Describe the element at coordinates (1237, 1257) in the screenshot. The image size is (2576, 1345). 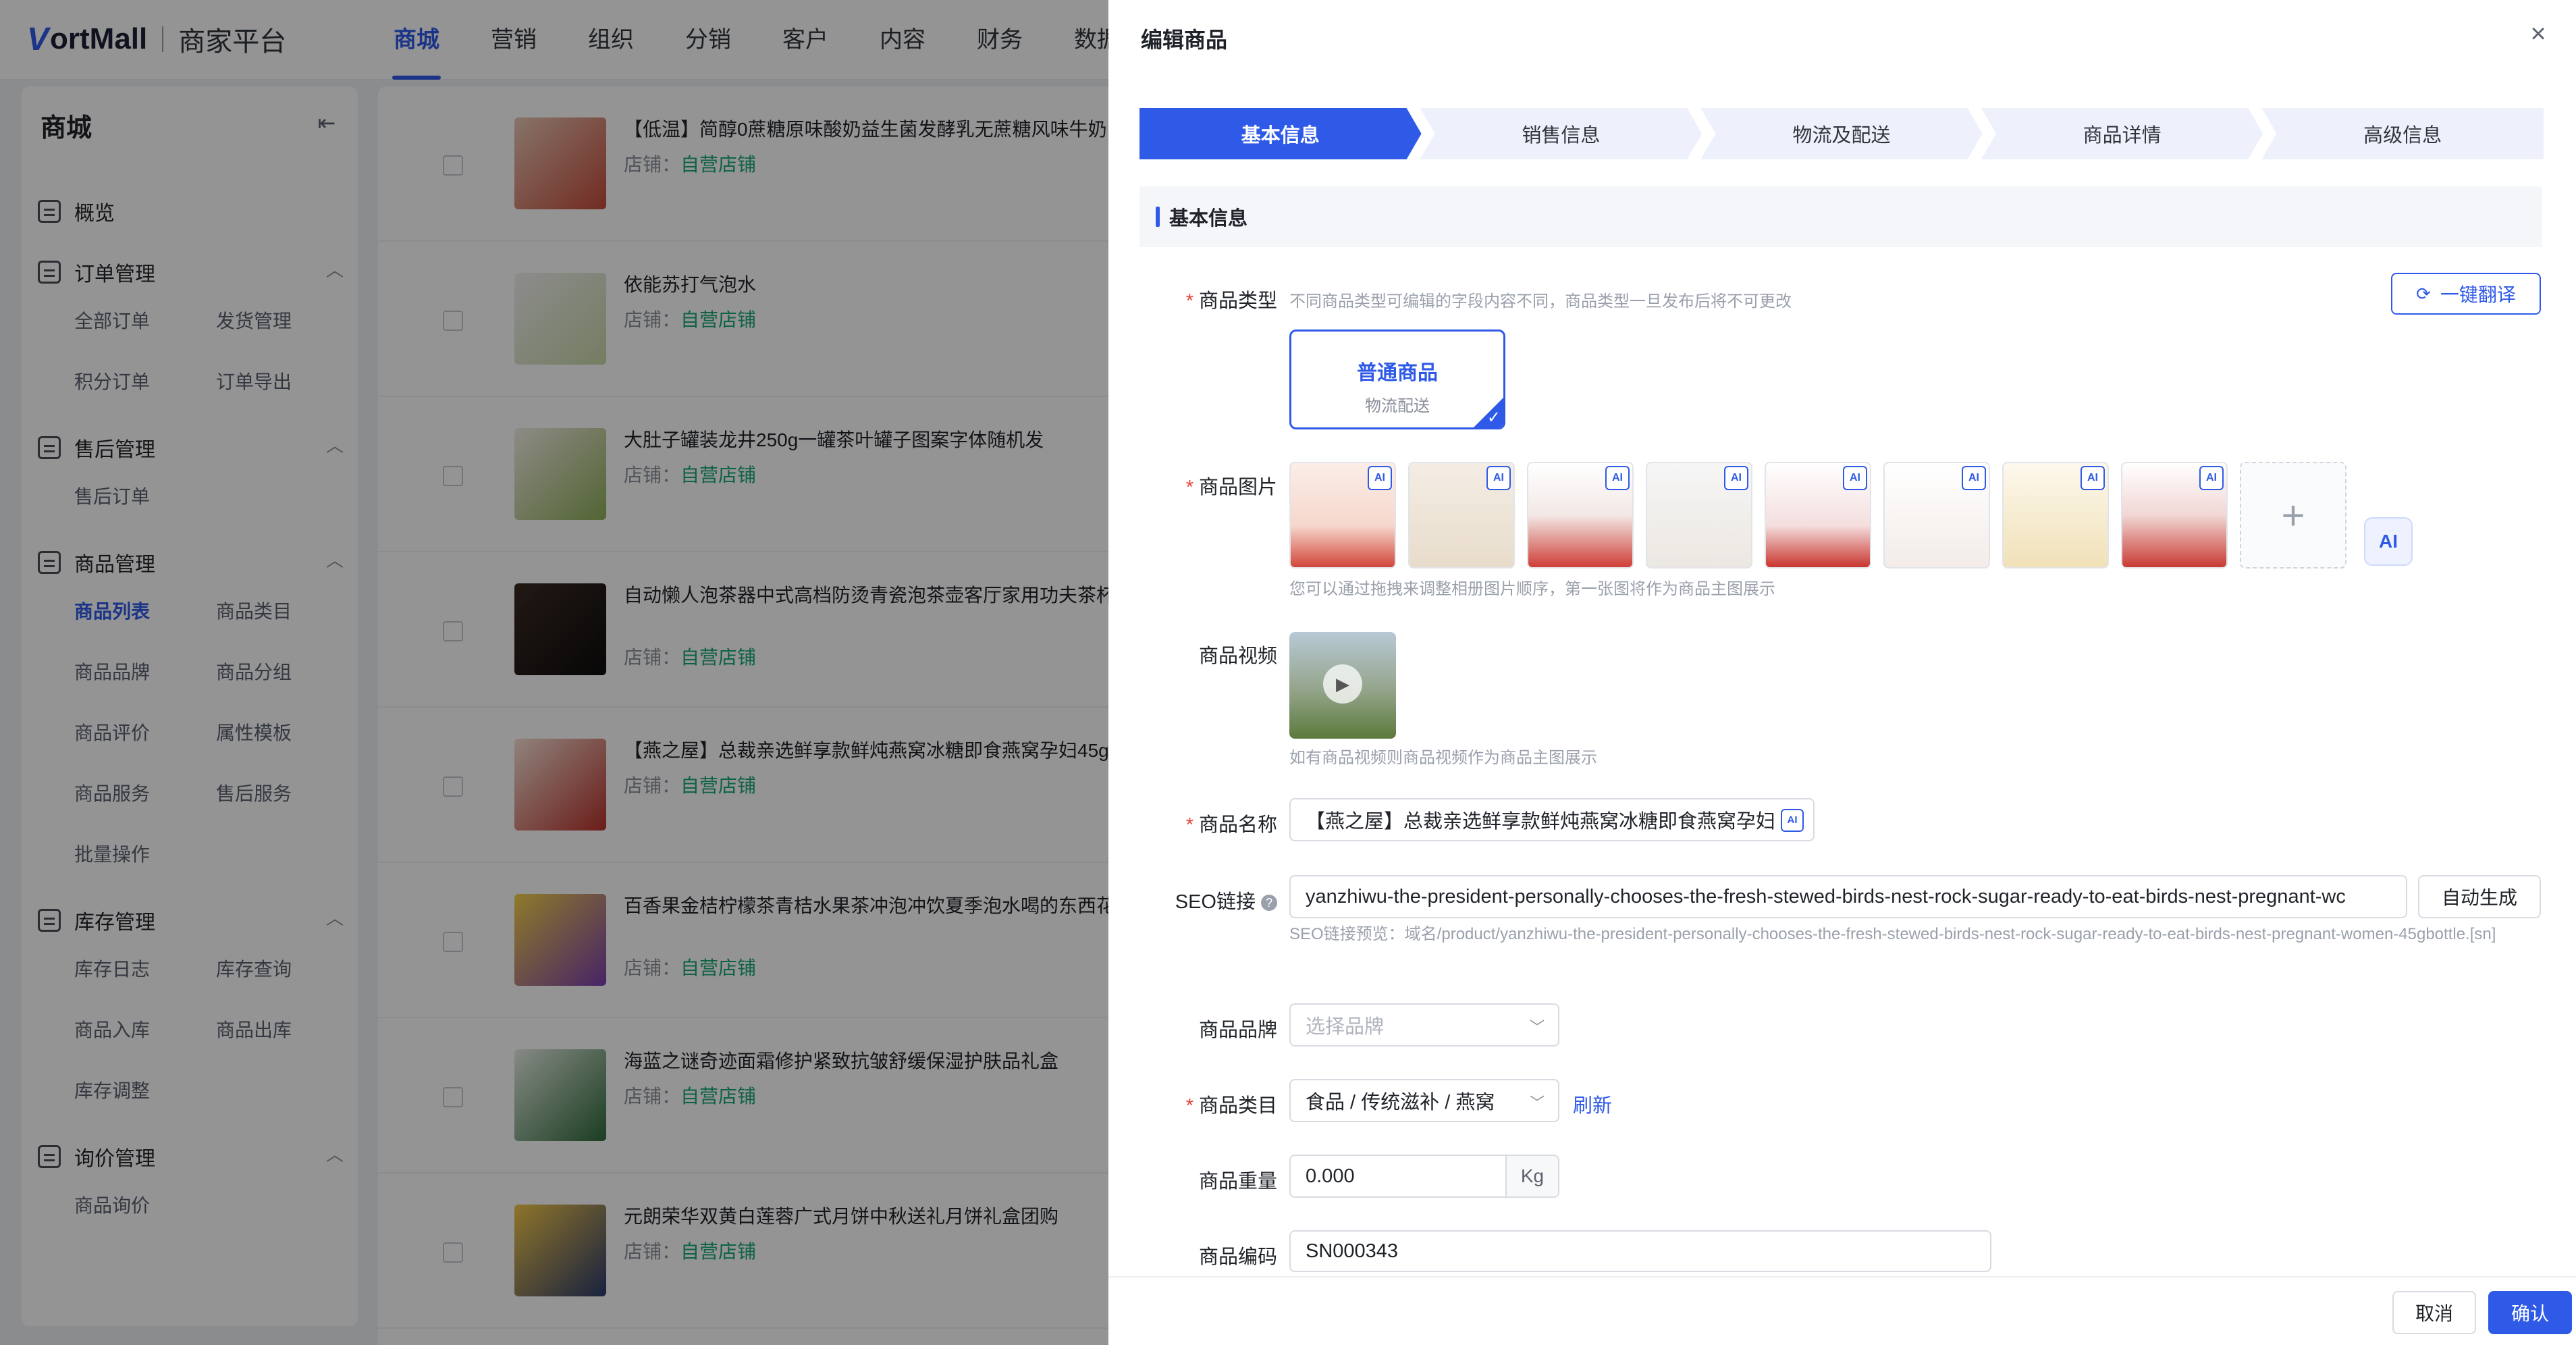
I see `product-code-label: 商品编码` at that location.